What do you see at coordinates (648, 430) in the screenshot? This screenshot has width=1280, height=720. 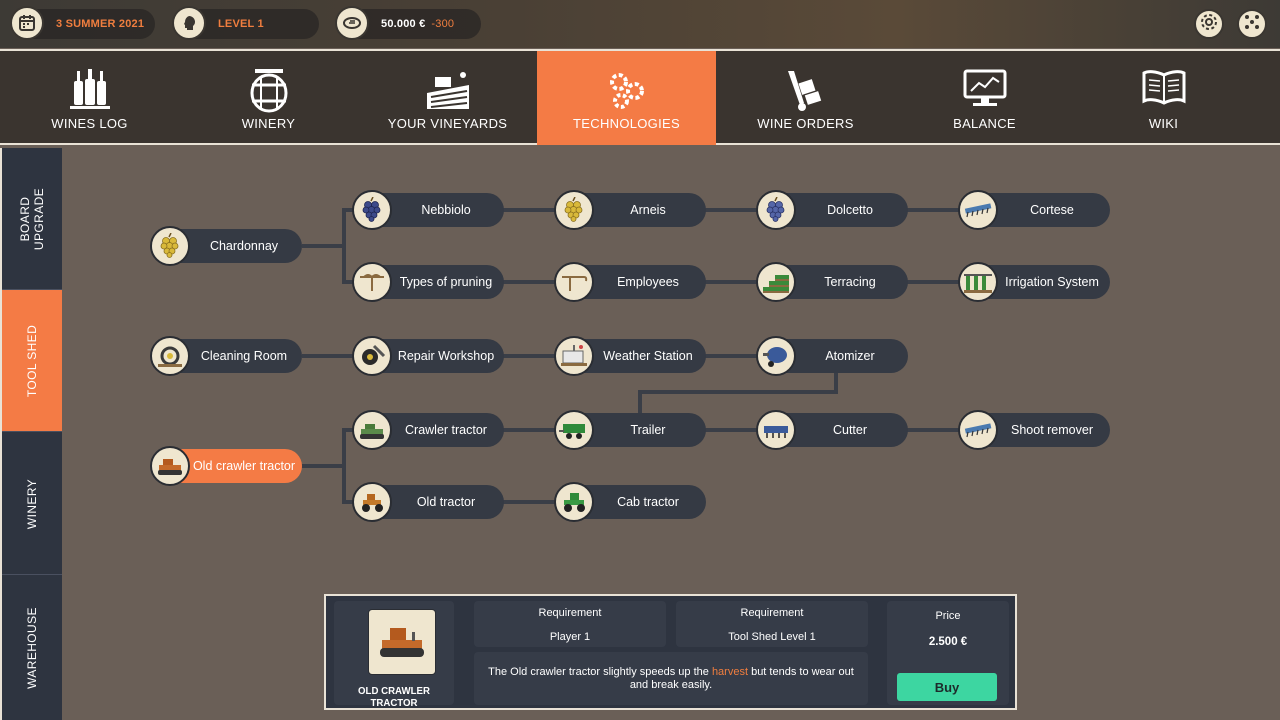 I see `tech-label: Trailer` at bounding box center [648, 430].